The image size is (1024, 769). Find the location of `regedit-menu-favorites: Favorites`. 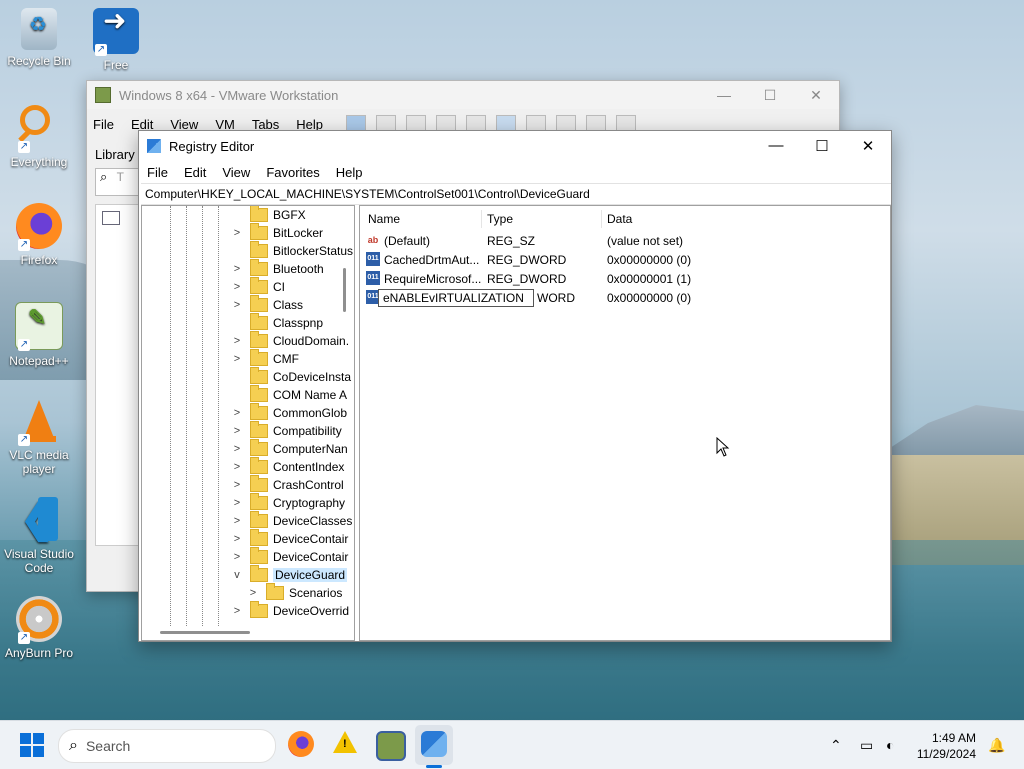

regedit-menu-favorites: Favorites is located at coordinates (292, 172).